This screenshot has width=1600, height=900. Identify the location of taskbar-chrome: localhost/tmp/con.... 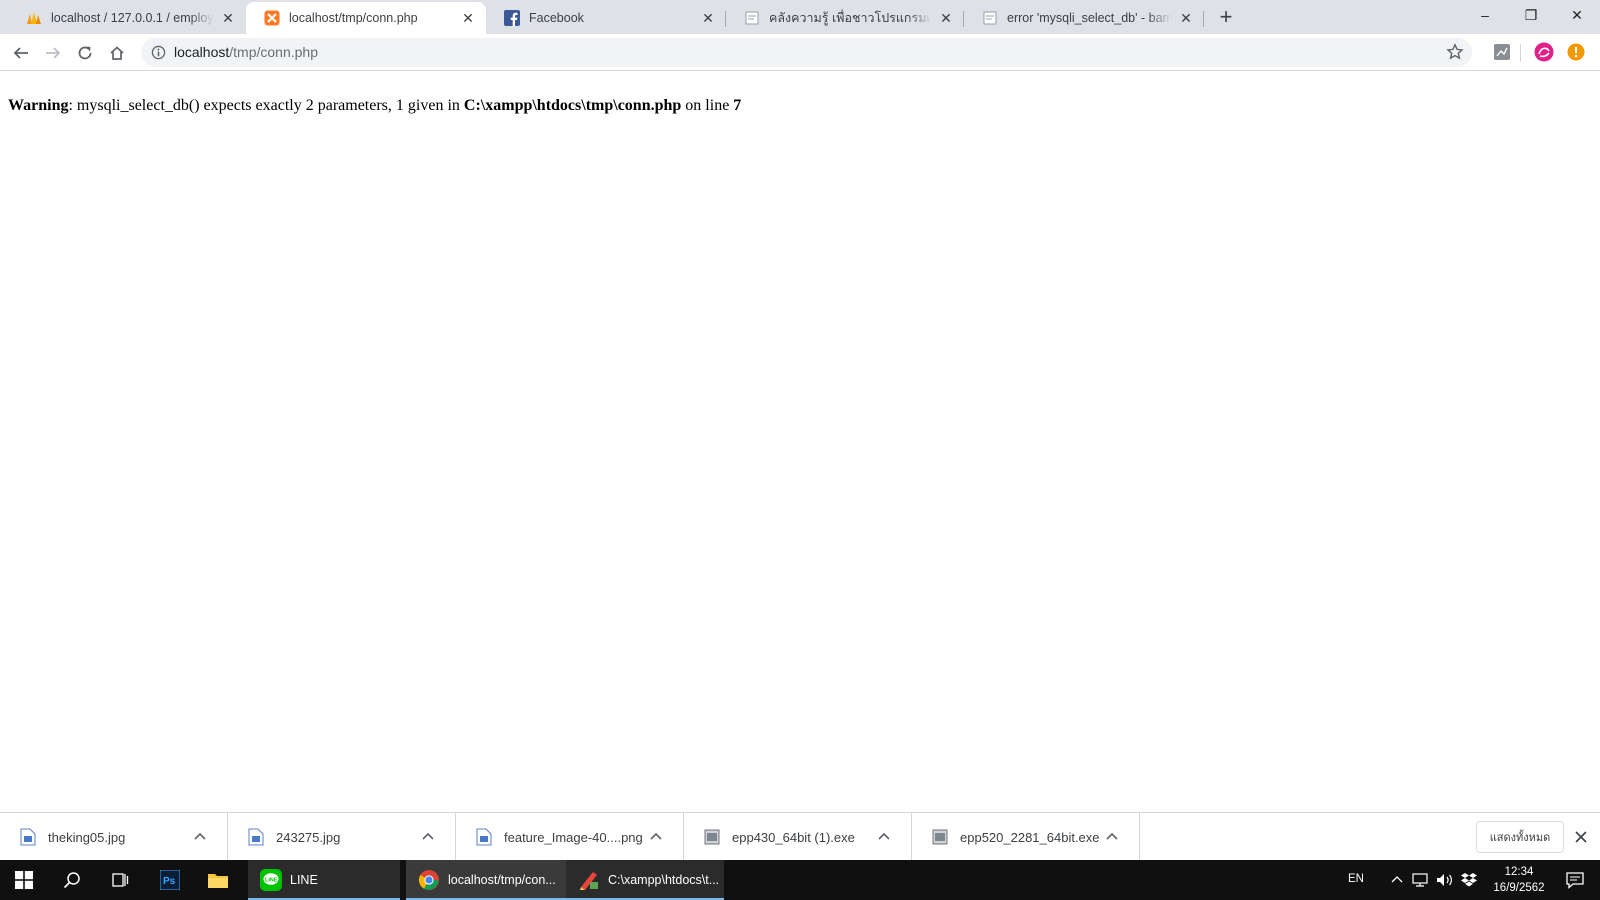
(486, 880).